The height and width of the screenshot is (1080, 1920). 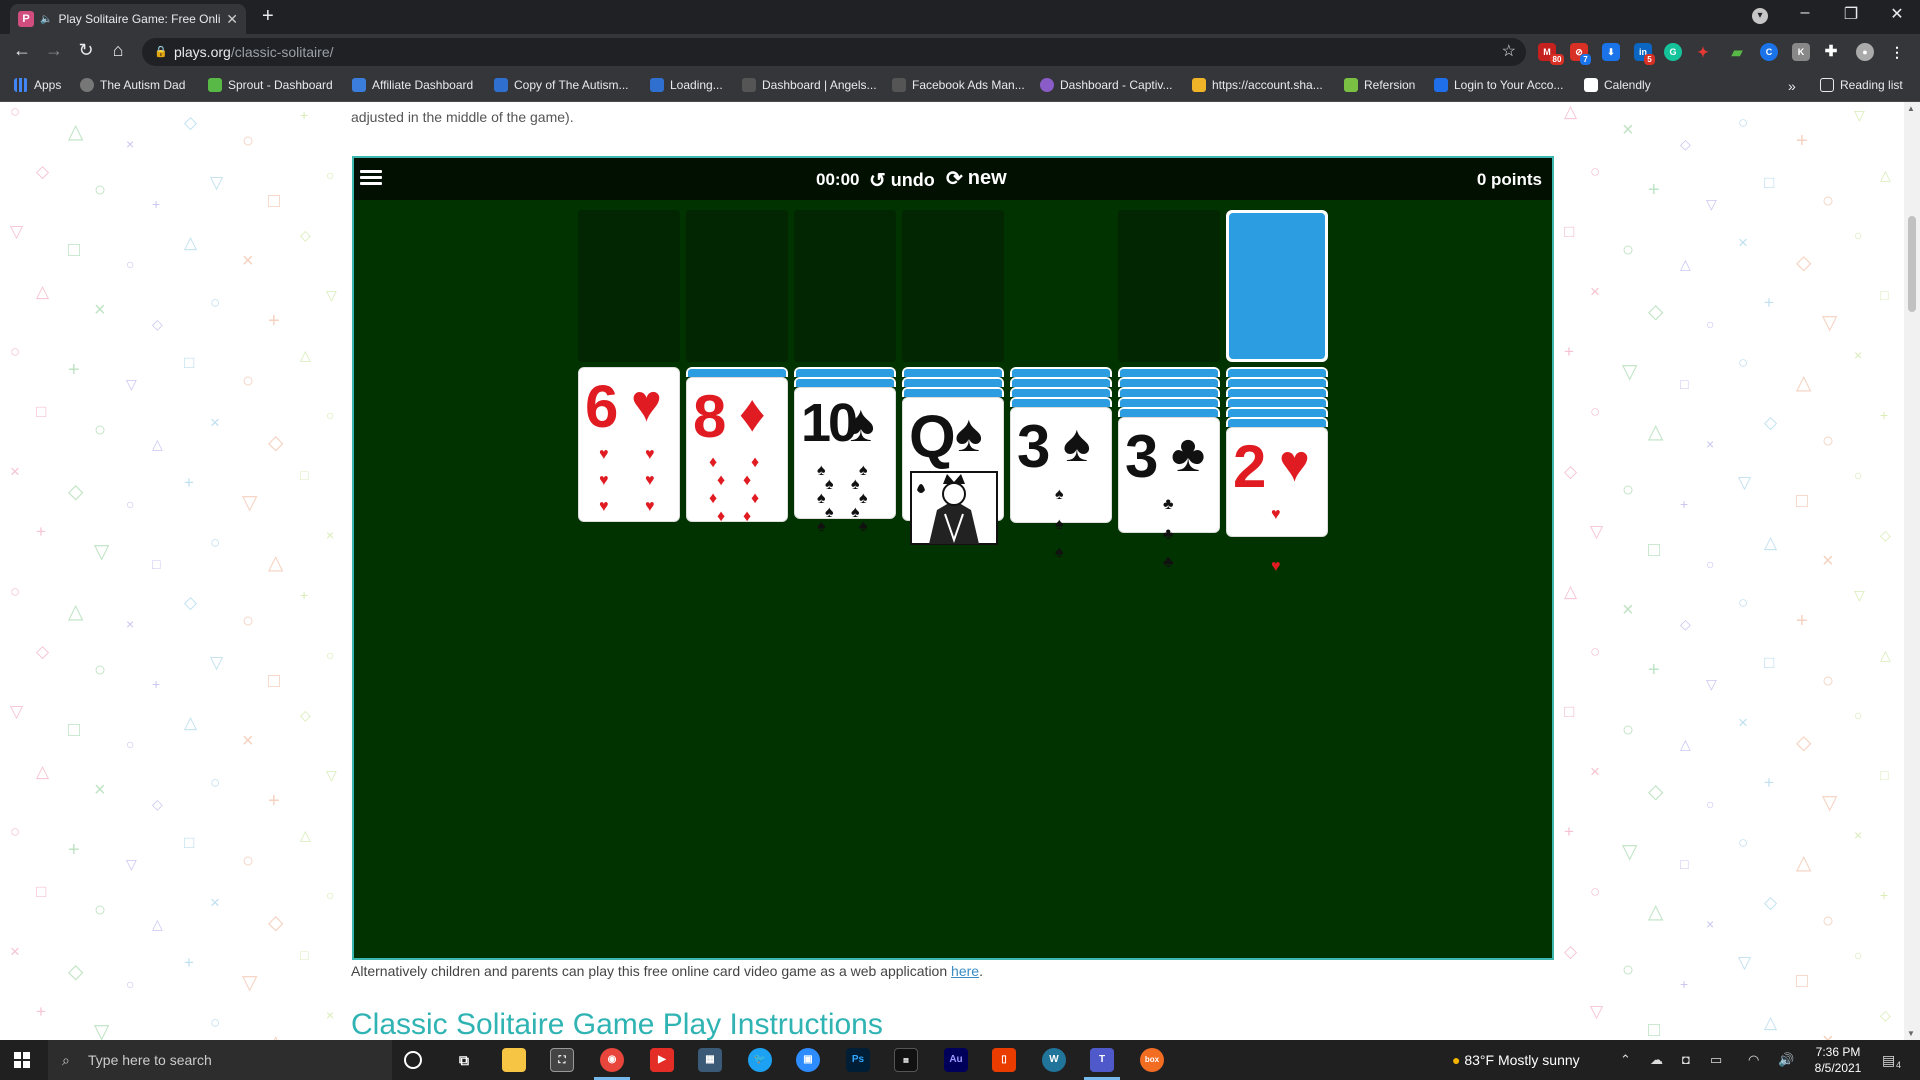 I want to click on audio-app-icon: ▤, so click(x=906, y=1060).